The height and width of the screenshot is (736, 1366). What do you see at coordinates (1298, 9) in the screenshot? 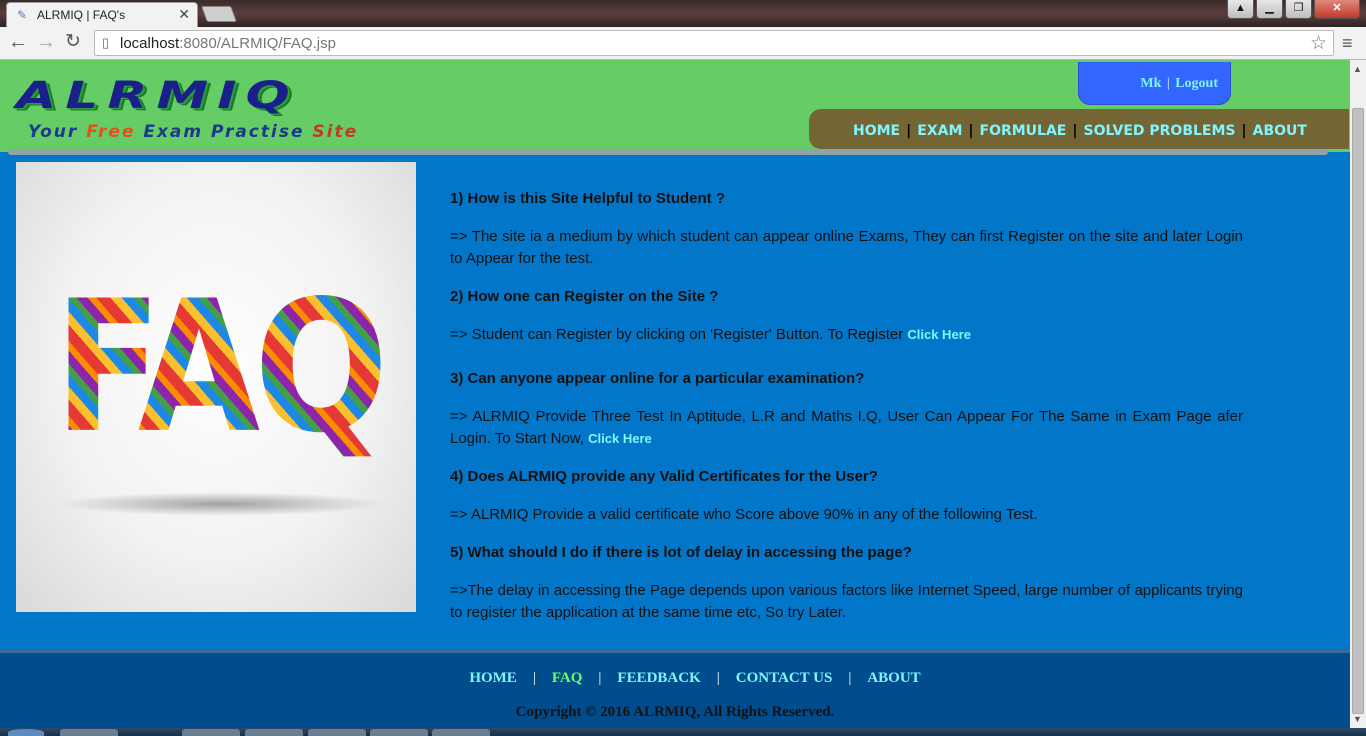
I see `maximize-button: ❐` at bounding box center [1298, 9].